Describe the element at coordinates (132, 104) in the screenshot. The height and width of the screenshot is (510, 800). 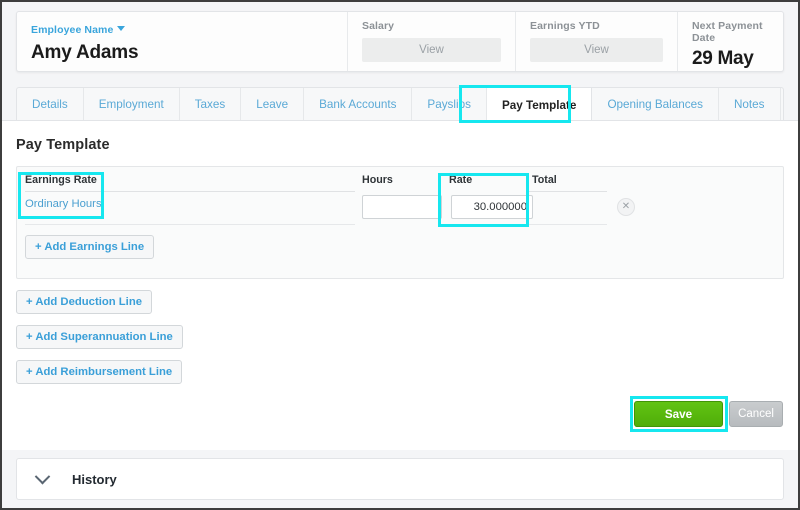
I see `tab-employment: Employment` at that location.